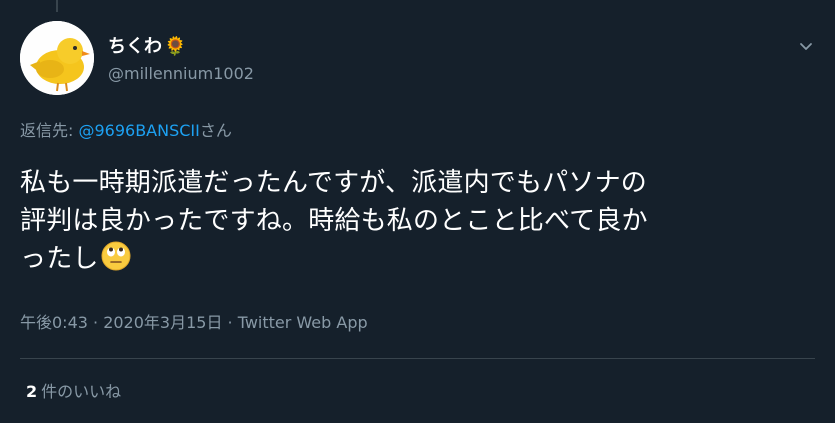 Image resolution: width=835 pixels, height=423 pixels. I want to click on reply-to-line: 返信先: @9696BANSCIIさん, so click(126, 131).